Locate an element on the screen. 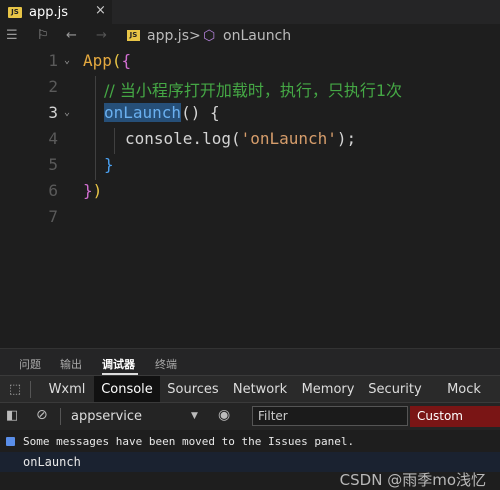 This screenshot has width=500, height=490. console-log-text: onLaunch is located at coordinates (52, 462).